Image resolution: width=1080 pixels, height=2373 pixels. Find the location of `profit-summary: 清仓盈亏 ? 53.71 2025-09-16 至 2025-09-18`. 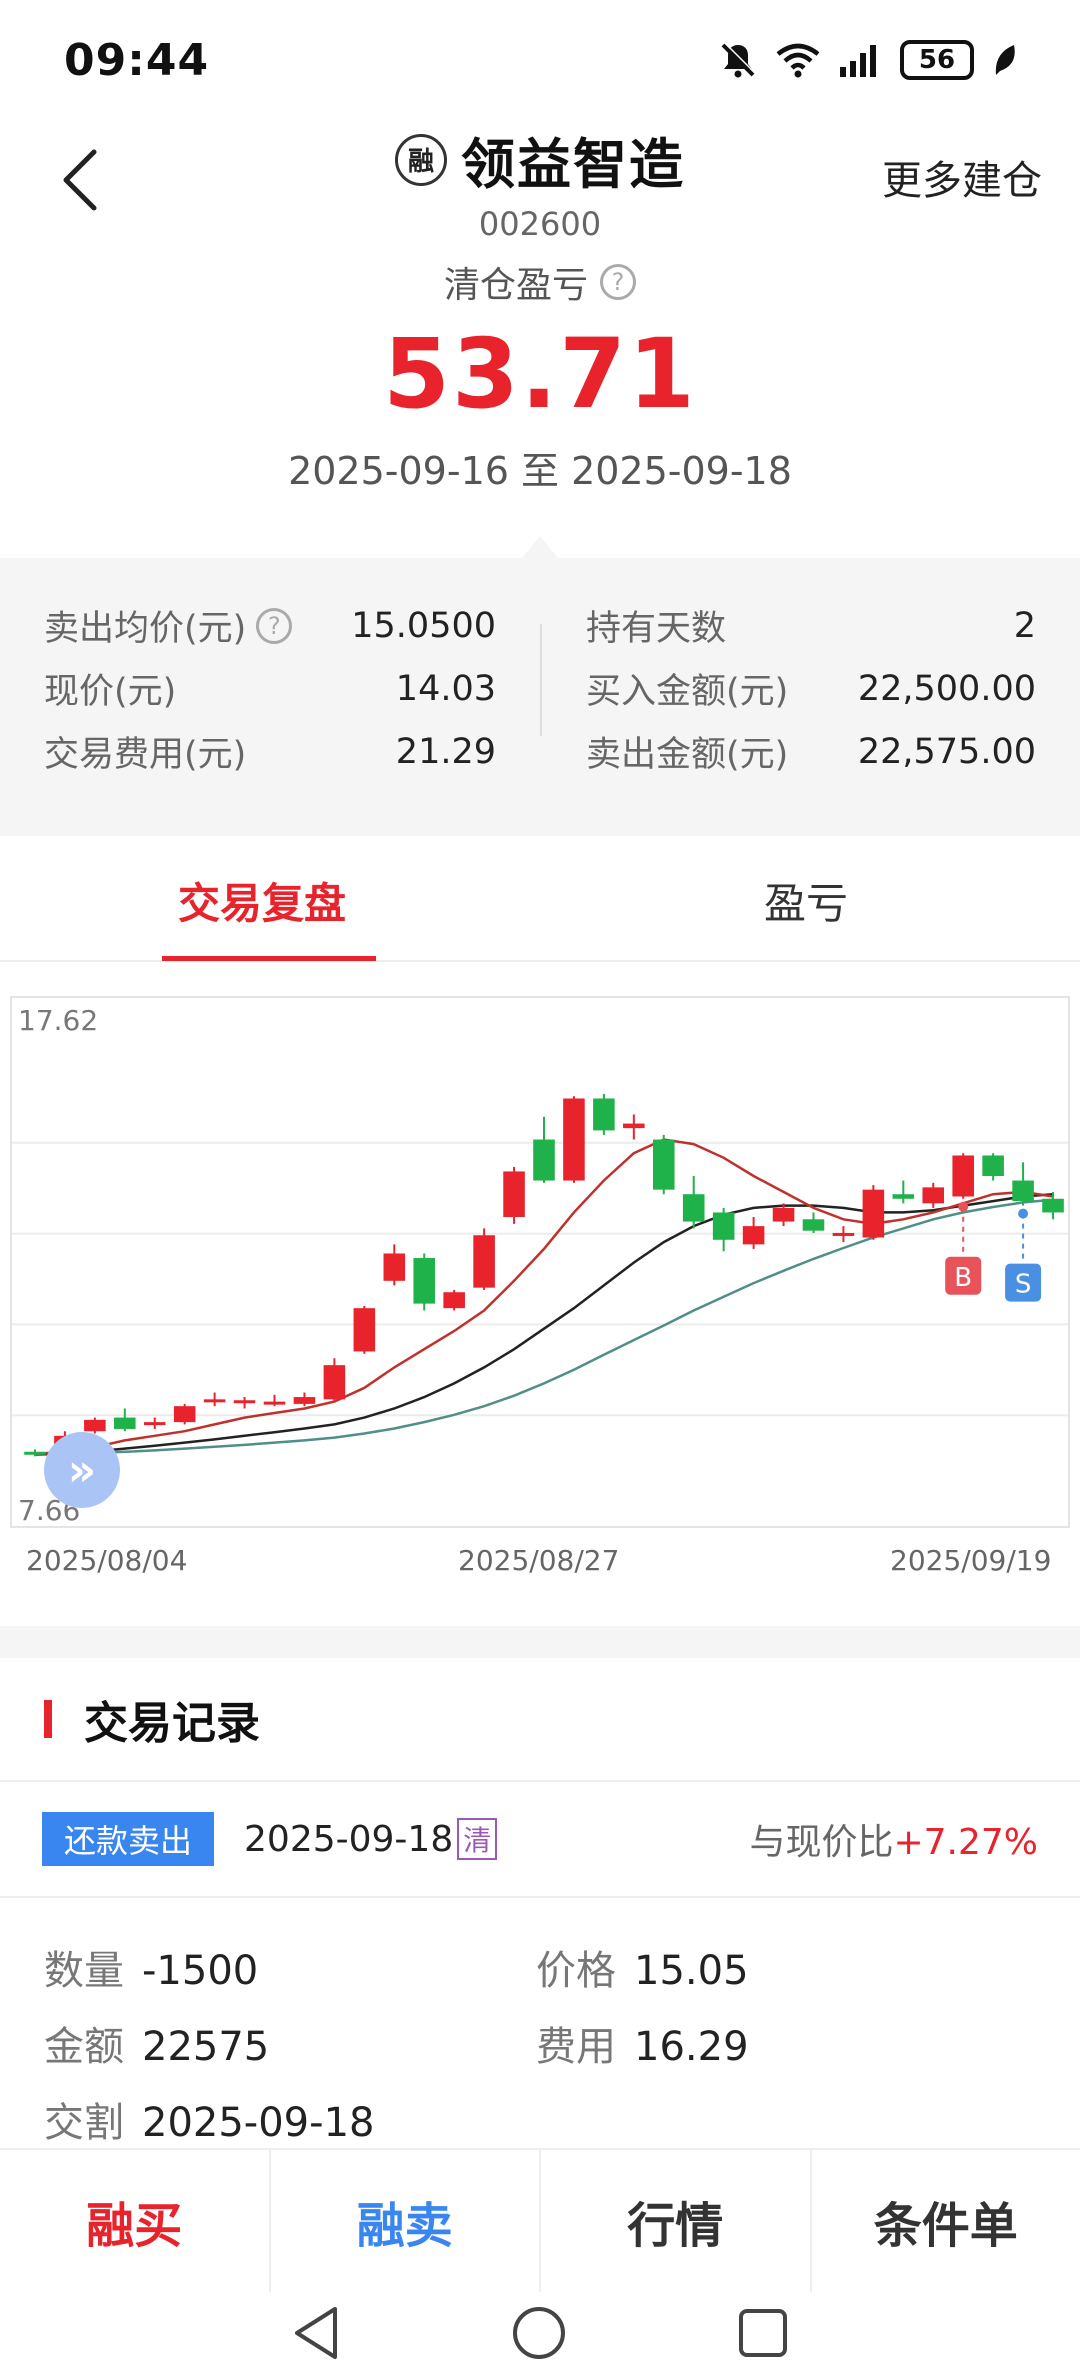

profit-summary: 清仓盈亏 ? 53.71 2025-09-16 至 2025-09-18 is located at coordinates (540, 375).